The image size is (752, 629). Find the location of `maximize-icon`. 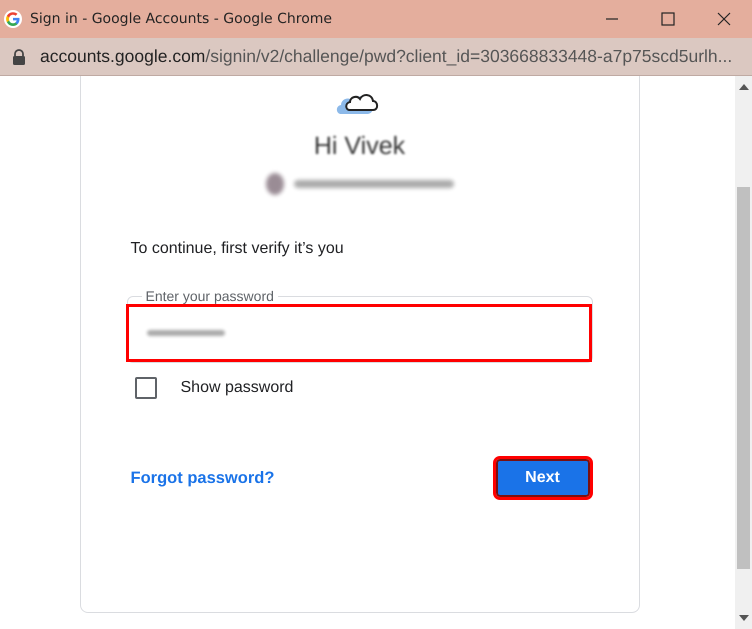

maximize-icon is located at coordinates (668, 19).